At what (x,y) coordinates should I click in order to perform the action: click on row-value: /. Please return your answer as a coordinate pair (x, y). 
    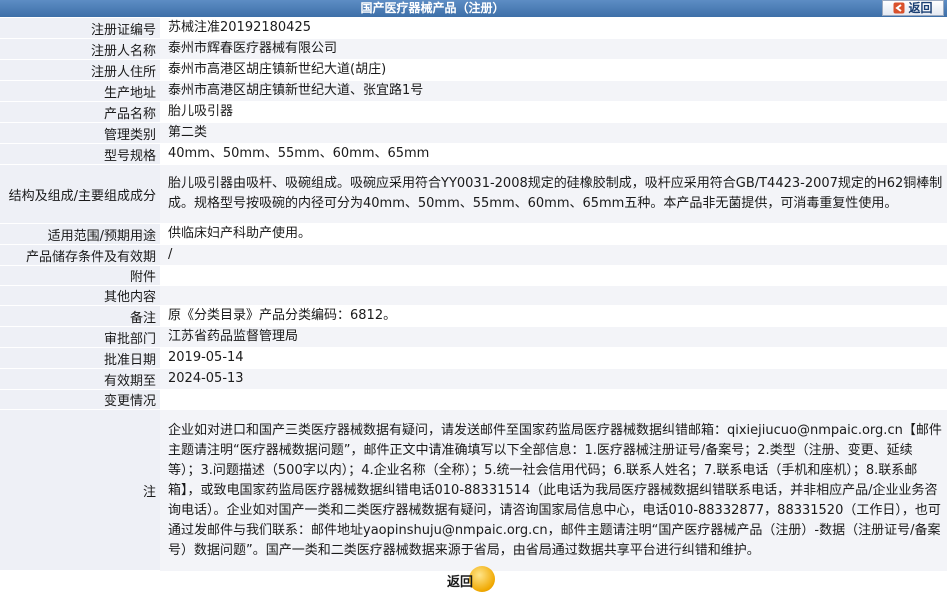
    Looking at the image, I should click on (553, 255).